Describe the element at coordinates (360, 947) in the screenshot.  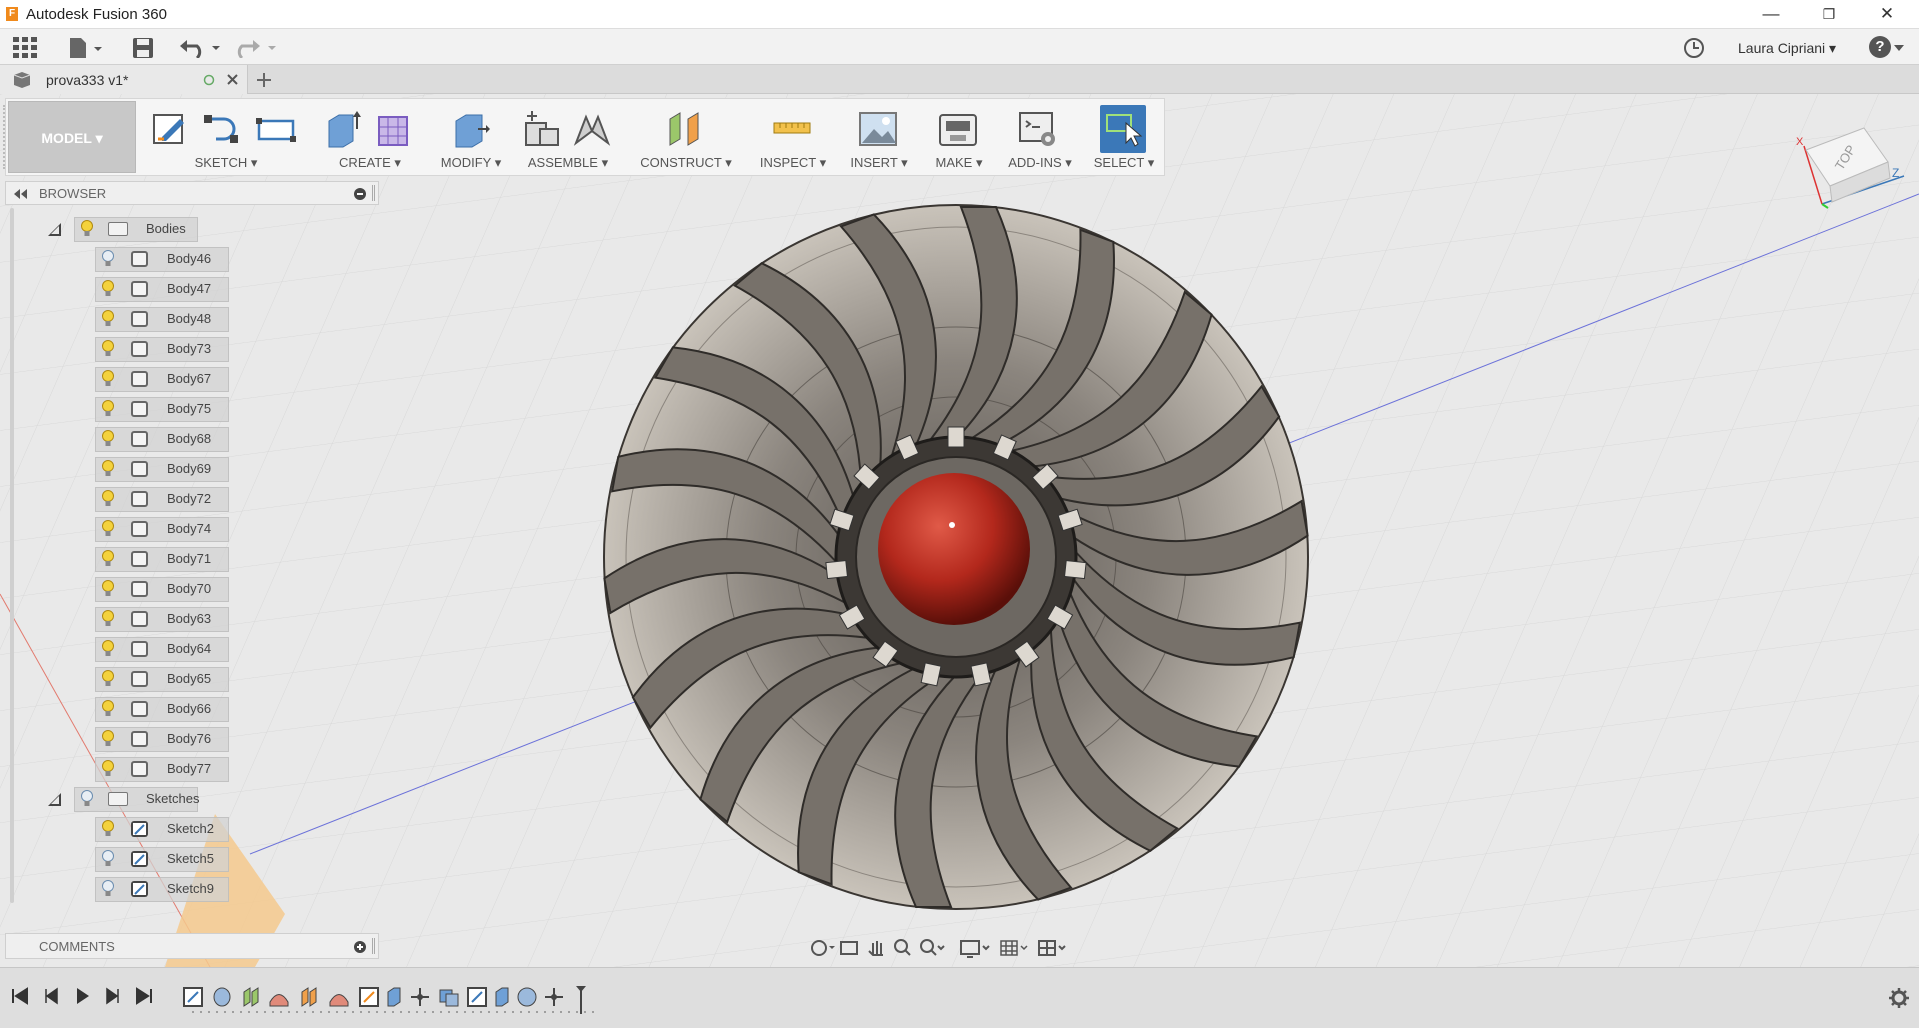
I see `add-comment-icon` at that location.